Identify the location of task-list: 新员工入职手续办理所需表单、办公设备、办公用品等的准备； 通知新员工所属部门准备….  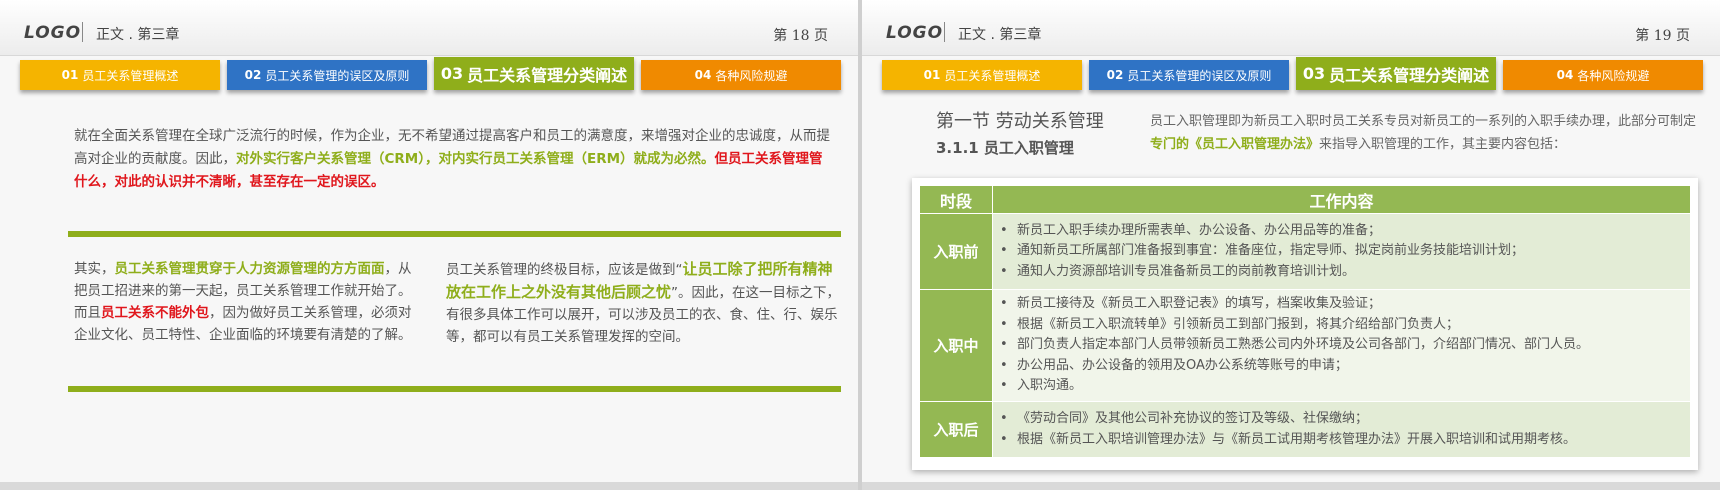
(1339, 252).